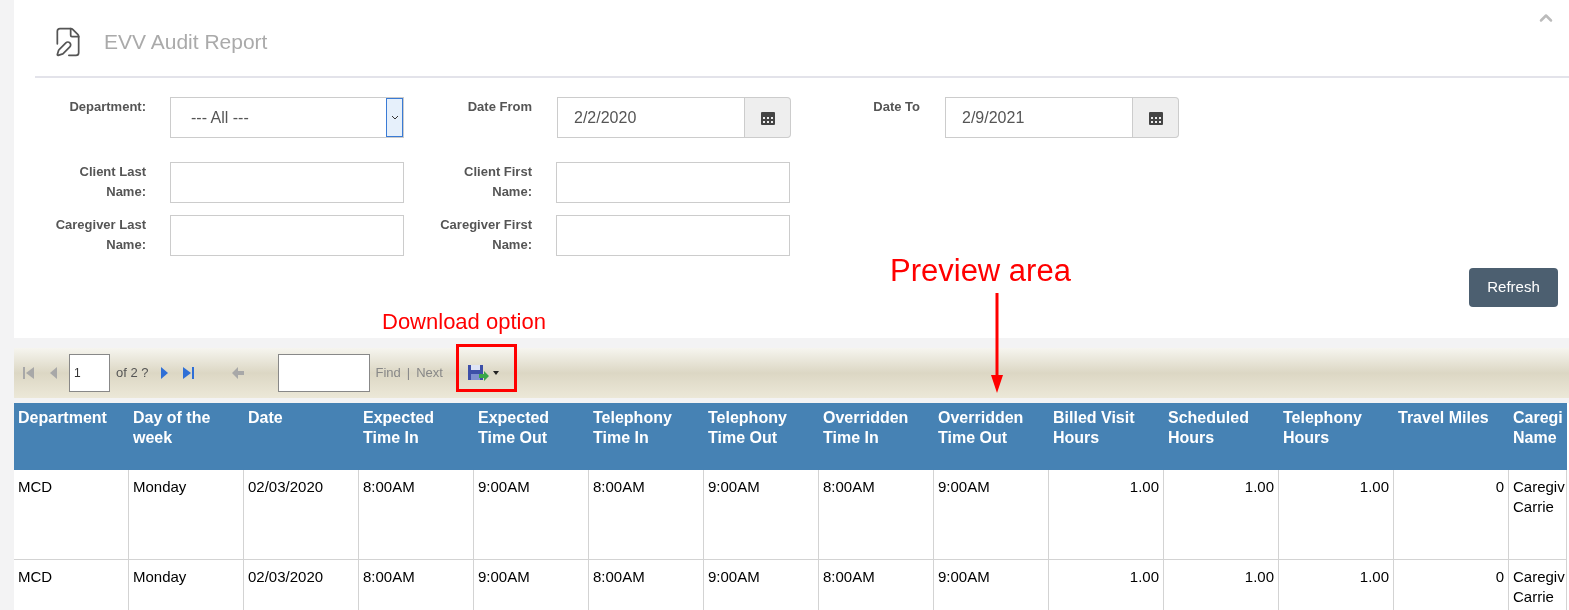  Describe the element at coordinates (1221, 436) in the screenshot. I see `column-header: Scheduled Hours` at that location.